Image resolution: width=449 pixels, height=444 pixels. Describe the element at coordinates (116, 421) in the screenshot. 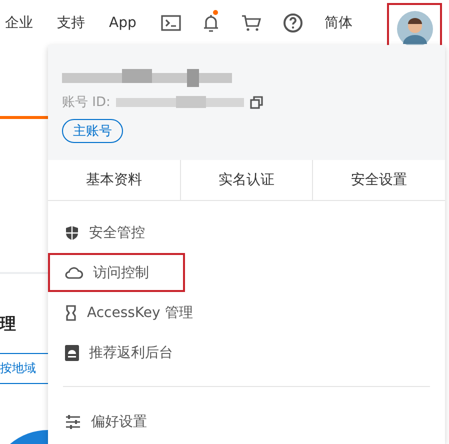

I see `menu-item: 偏好设置` at that location.